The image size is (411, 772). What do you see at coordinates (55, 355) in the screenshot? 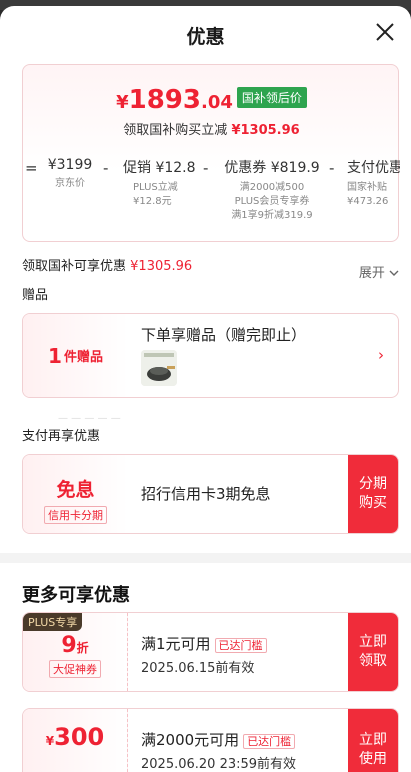
I see `gift-count-number: 1` at bounding box center [55, 355].